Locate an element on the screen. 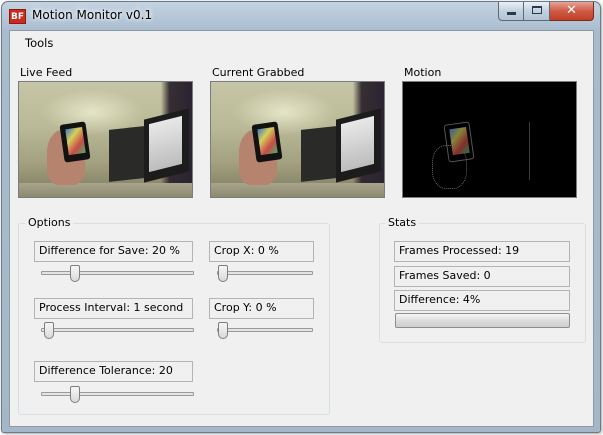 This screenshot has width=603, height=435. maximize-button is located at coordinates (537, 11).